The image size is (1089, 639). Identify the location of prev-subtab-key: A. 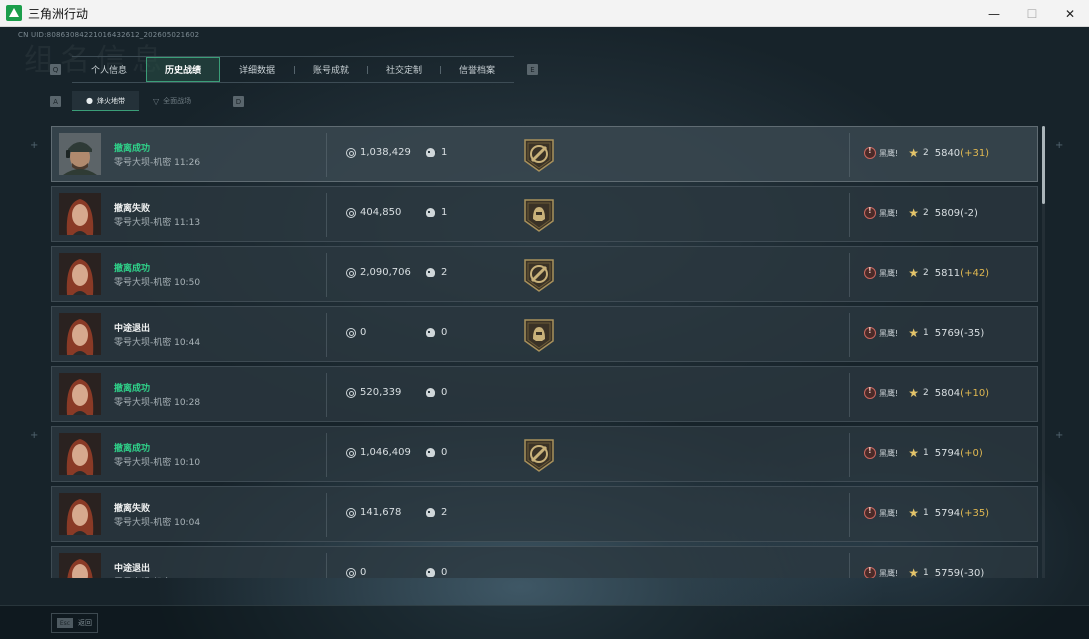
(55, 101).